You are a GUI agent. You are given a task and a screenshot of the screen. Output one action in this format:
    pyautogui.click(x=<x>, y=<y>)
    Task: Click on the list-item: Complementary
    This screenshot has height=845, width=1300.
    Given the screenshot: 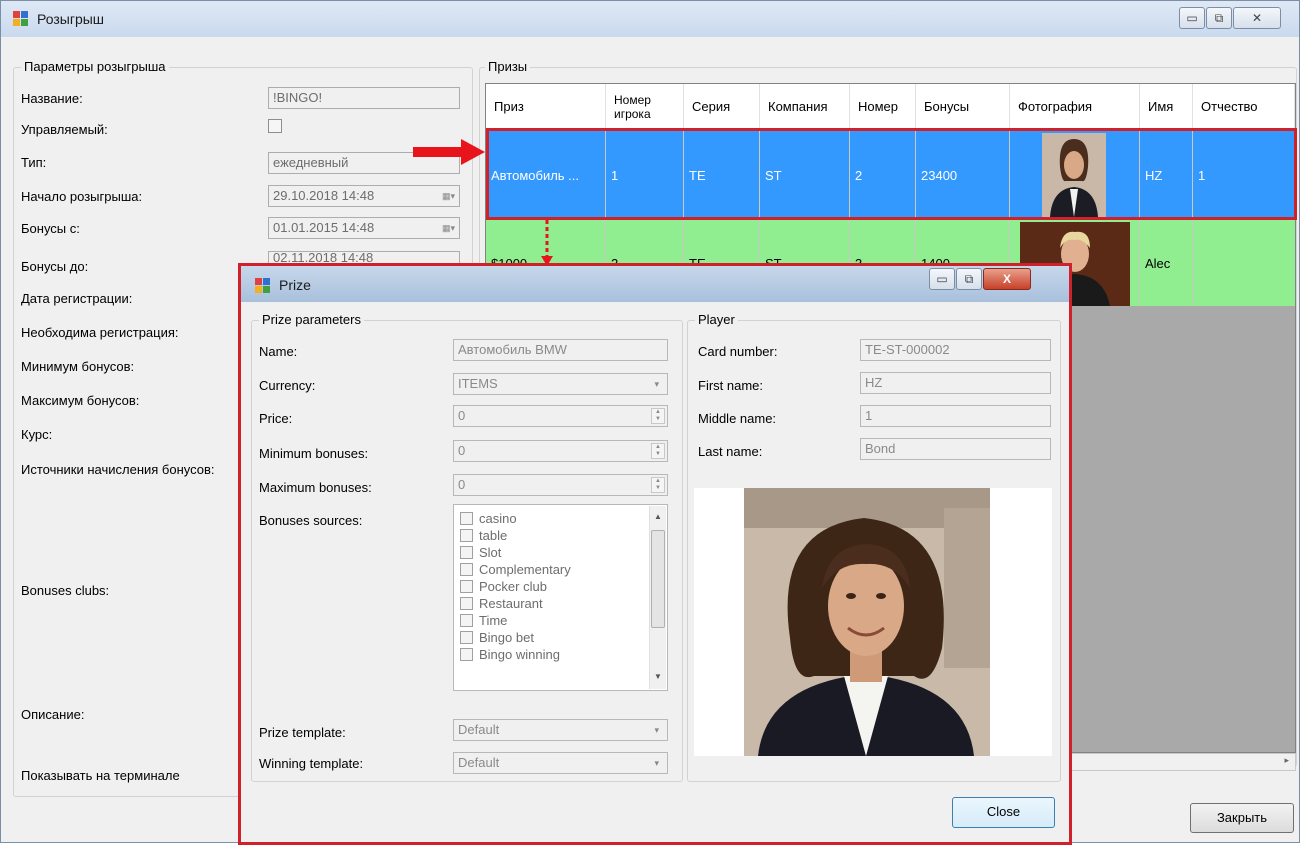 What is the action you would take?
    pyautogui.click(x=515, y=569)
    